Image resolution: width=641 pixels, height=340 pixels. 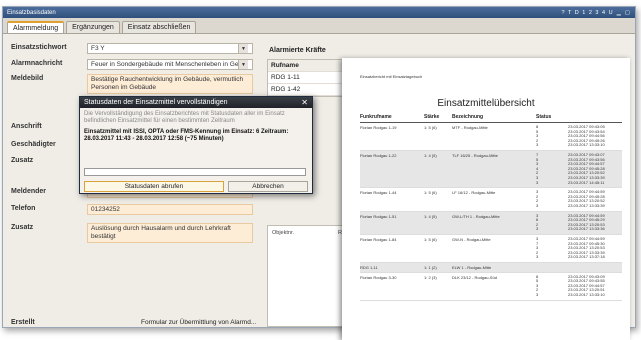 What do you see at coordinates (378, 193) in the screenshot?
I see `cell-funkrufname: Florian Rodgau 1-44` at bounding box center [378, 193].